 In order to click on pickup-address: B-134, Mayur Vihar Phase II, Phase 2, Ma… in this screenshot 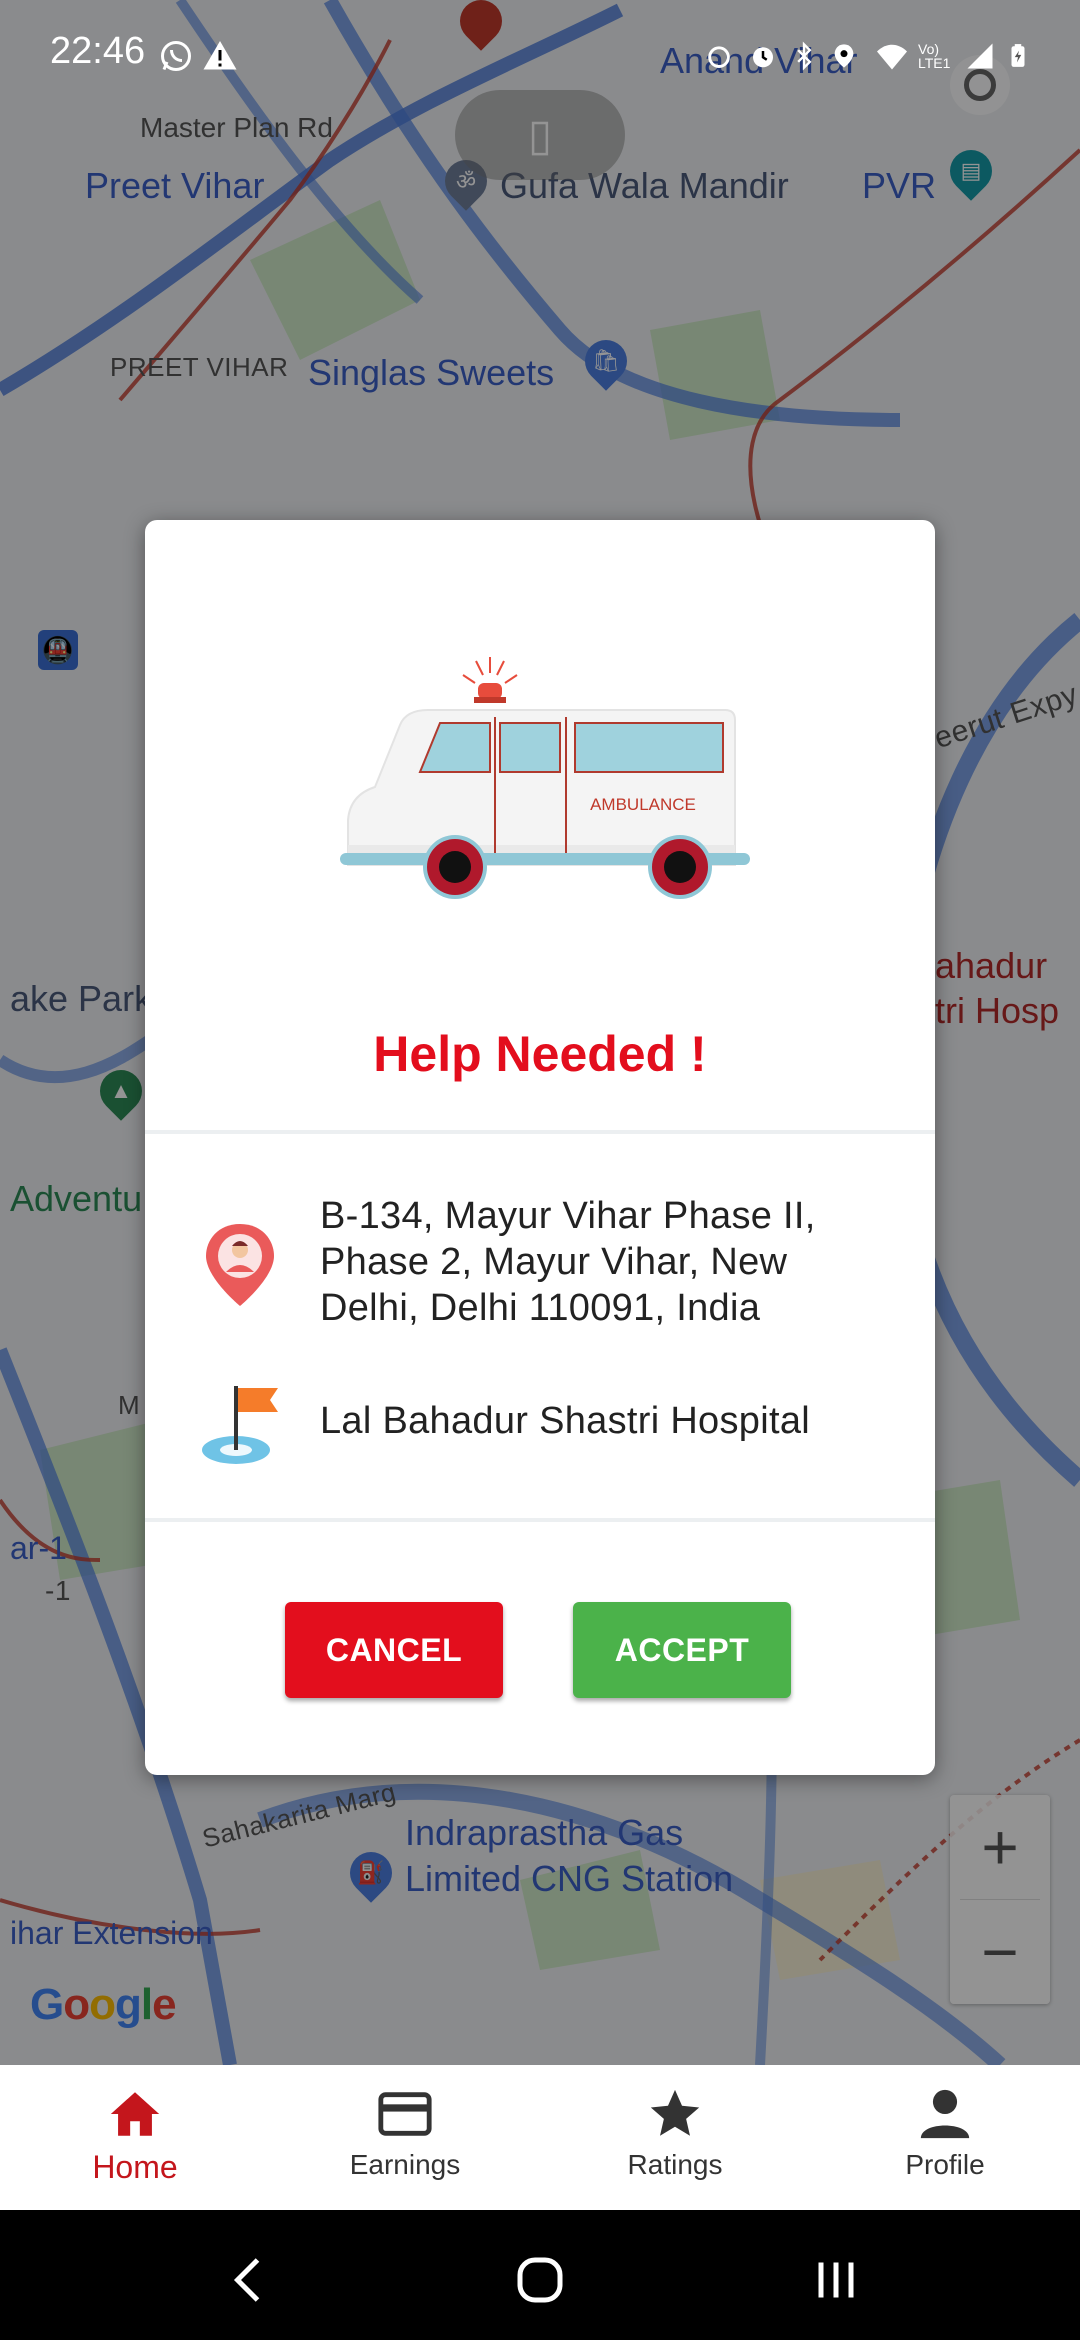, I will do `click(568, 1262)`.